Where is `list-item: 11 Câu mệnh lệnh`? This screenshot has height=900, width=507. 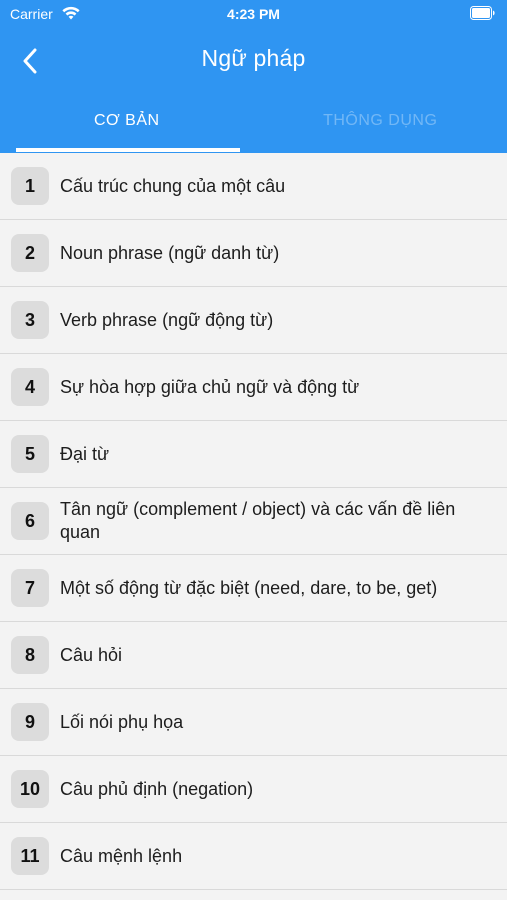
list-item: 11 Câu mệnh lệnh is located at coordinates (253, 856).